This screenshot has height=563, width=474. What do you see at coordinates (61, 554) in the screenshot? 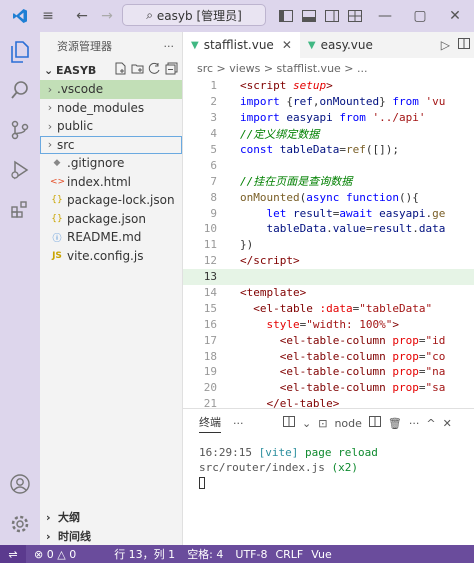
I see `warning-icon: △` at bounding box center [61, 554].